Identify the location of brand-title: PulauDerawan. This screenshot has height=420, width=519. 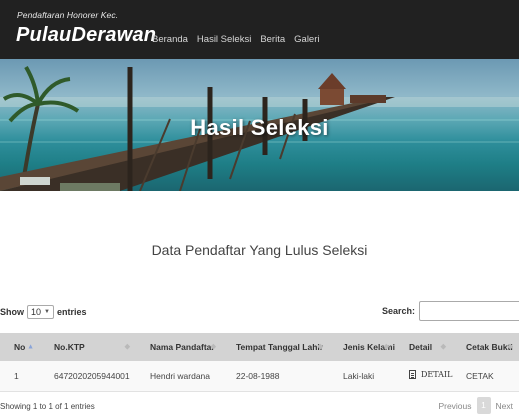
(86, 35).